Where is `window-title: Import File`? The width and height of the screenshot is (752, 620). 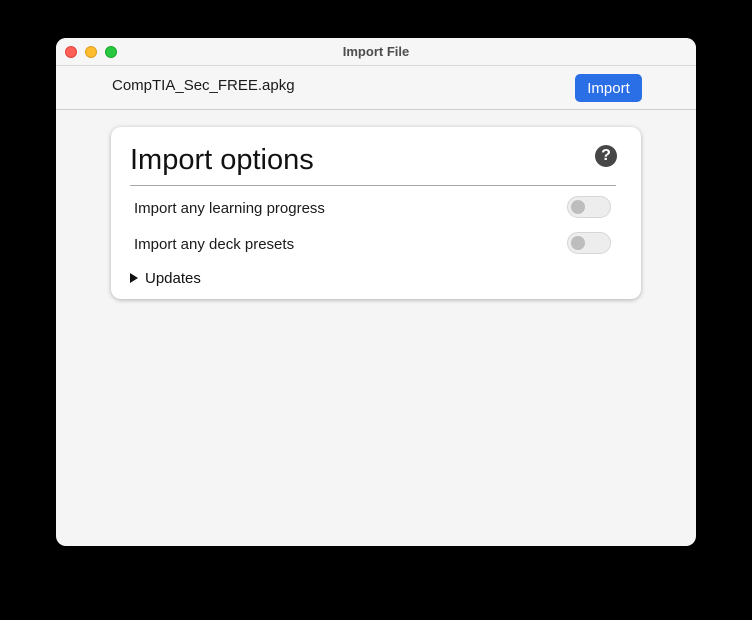
window-title: Import File is located at coordinates (376, 51).